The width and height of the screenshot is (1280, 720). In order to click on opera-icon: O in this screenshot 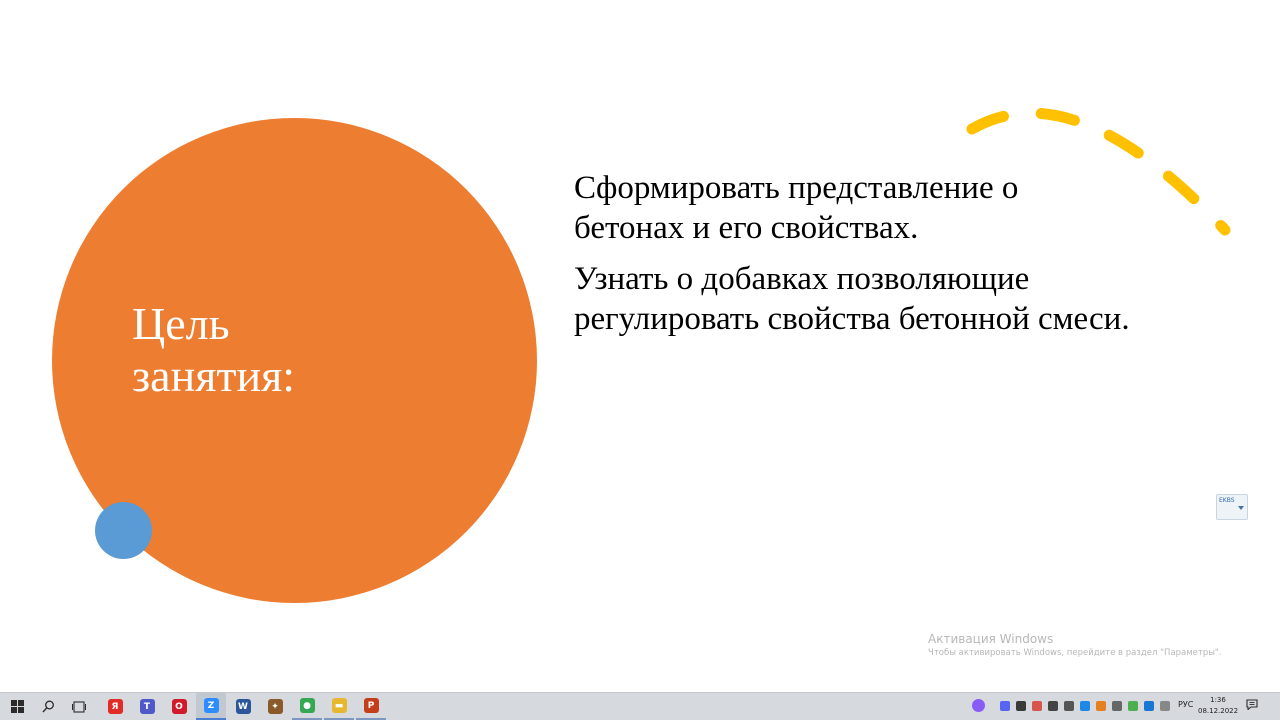, I will do `click(179, 706)`.